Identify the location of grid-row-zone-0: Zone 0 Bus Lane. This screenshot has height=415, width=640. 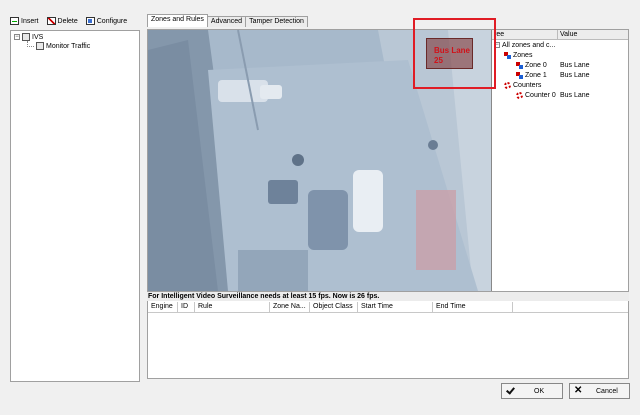
(560, 65).